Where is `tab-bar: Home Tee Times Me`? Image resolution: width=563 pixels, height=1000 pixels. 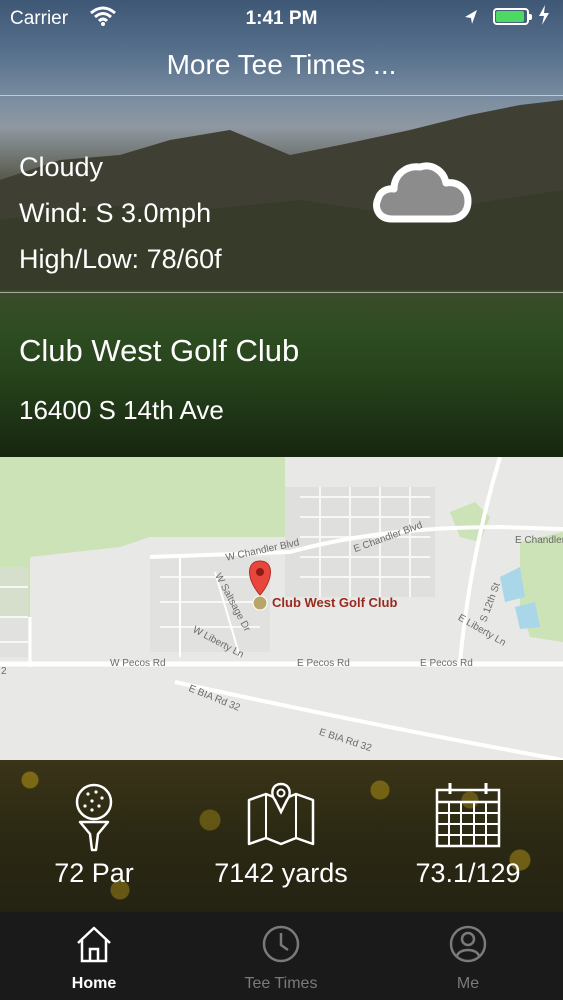
tab-bar: Home Tee Times Me is located at coordinates (281, 956).